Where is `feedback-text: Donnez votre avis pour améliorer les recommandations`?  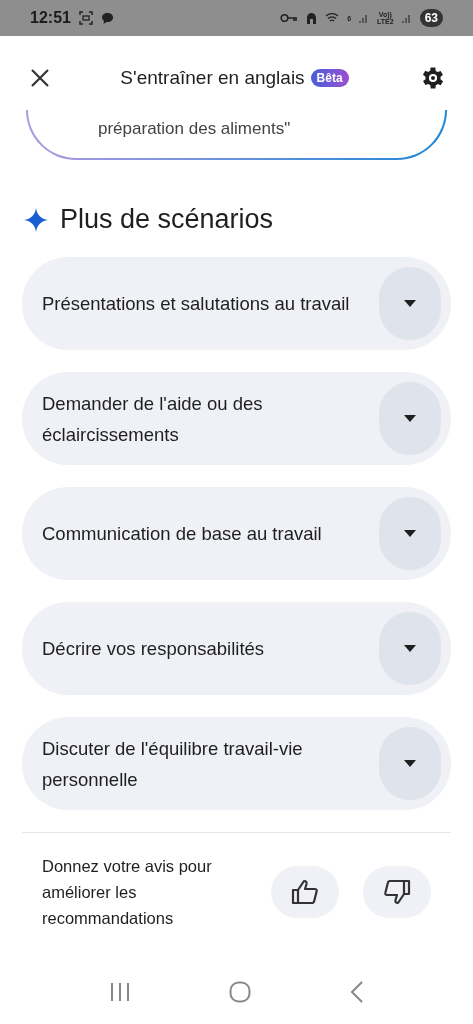 feedback-text: Donnez votre avis pour améliorer les recommandations is located at coordinates (127, 892).